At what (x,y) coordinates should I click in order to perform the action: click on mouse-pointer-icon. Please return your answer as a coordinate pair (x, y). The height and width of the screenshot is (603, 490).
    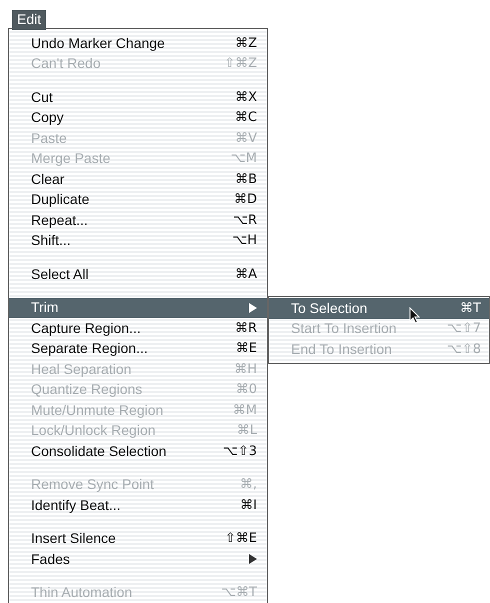
    Looking at the image, I should click on (414, 315).